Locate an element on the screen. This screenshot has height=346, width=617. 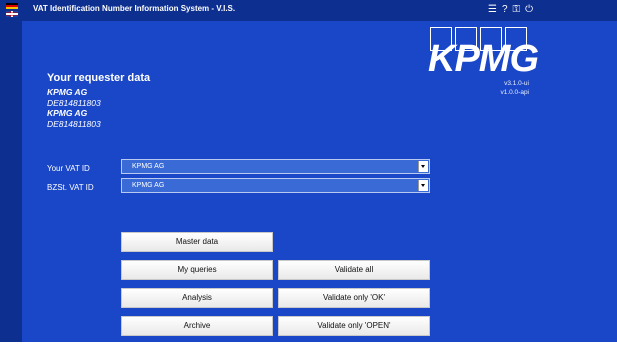
left-strip is located at coordinates (11, 181).